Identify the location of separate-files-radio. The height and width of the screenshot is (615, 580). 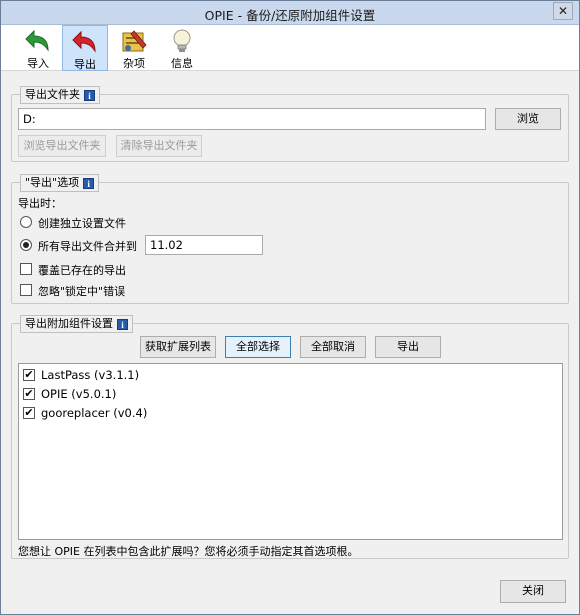
(26, 222).